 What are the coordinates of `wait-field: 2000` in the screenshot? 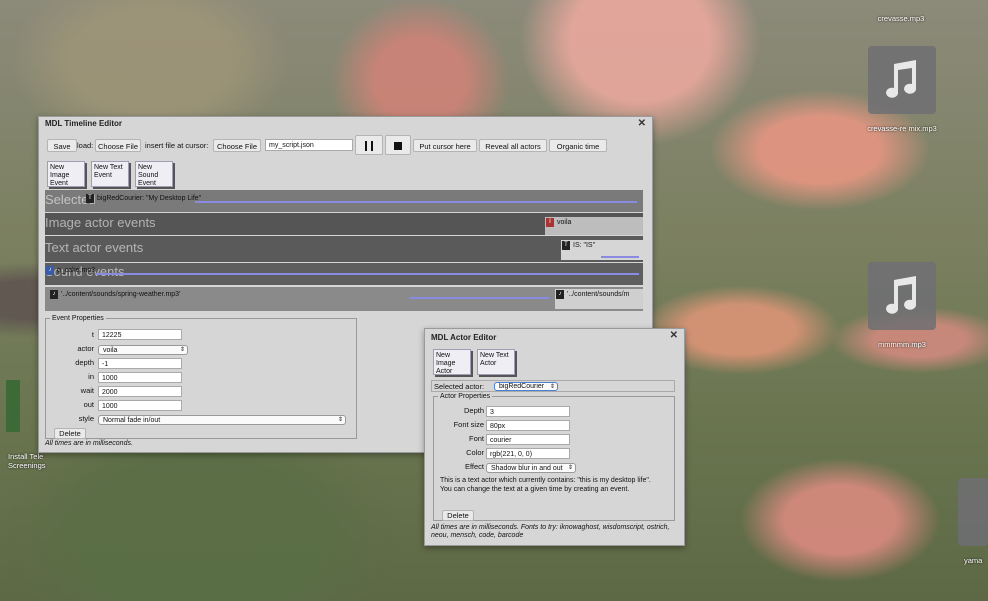 It's located at (140, 391).